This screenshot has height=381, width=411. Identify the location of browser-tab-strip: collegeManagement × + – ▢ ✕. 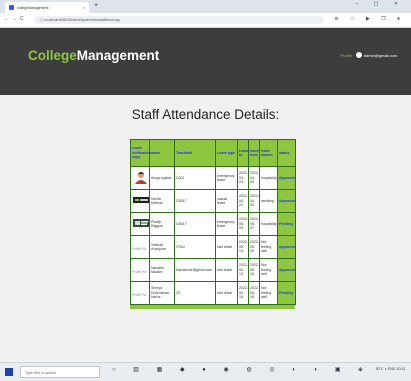
(205, 6).